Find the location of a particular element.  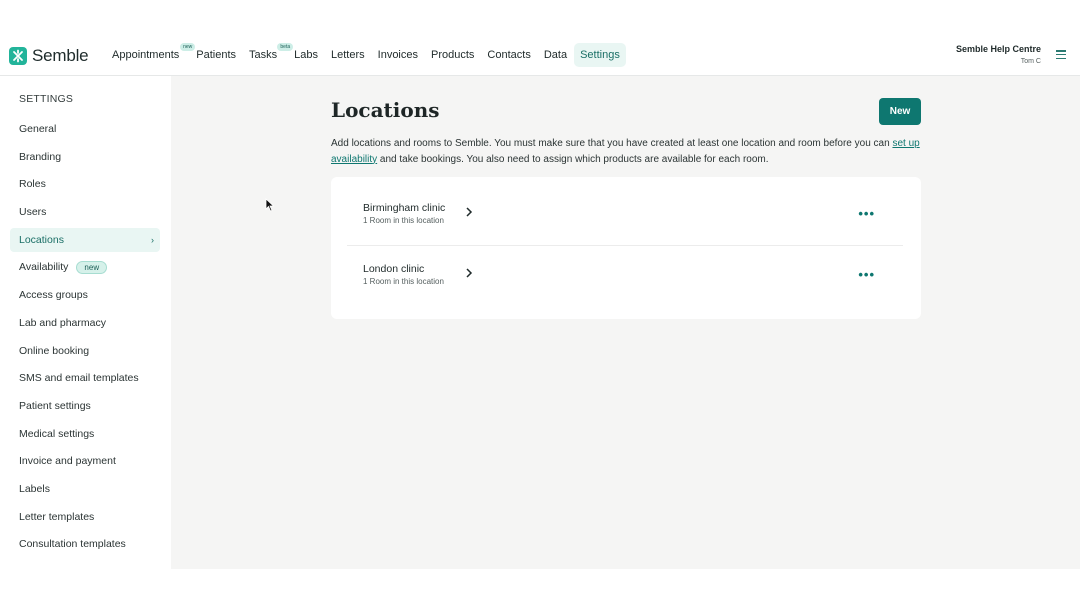

sidebar-item-labels: Labels is located at coordinates (85, 489).